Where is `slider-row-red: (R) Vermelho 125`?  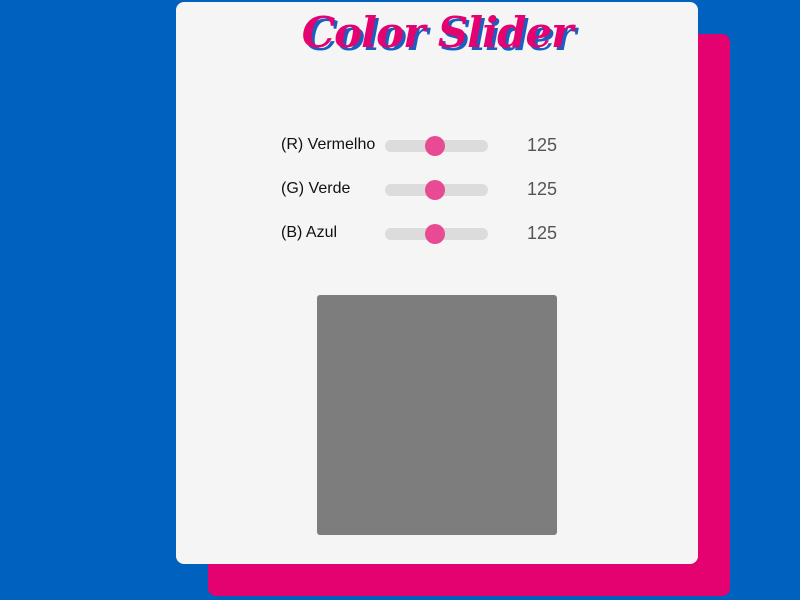 slider-row-red: (R) Vermelho 125 is located at coordinates (426, 146).